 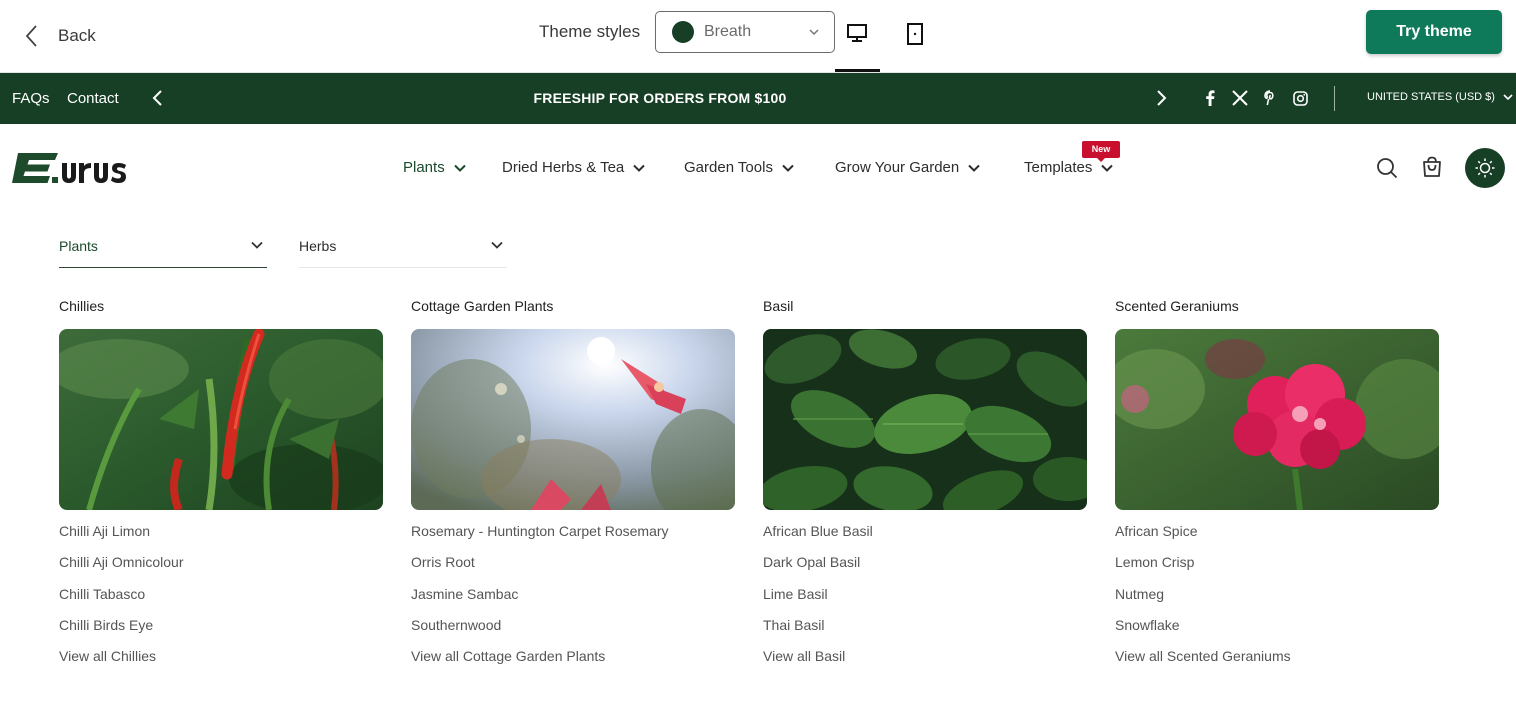 I want to click on view-all-link: View all Basil, so click(x=925, y=661).